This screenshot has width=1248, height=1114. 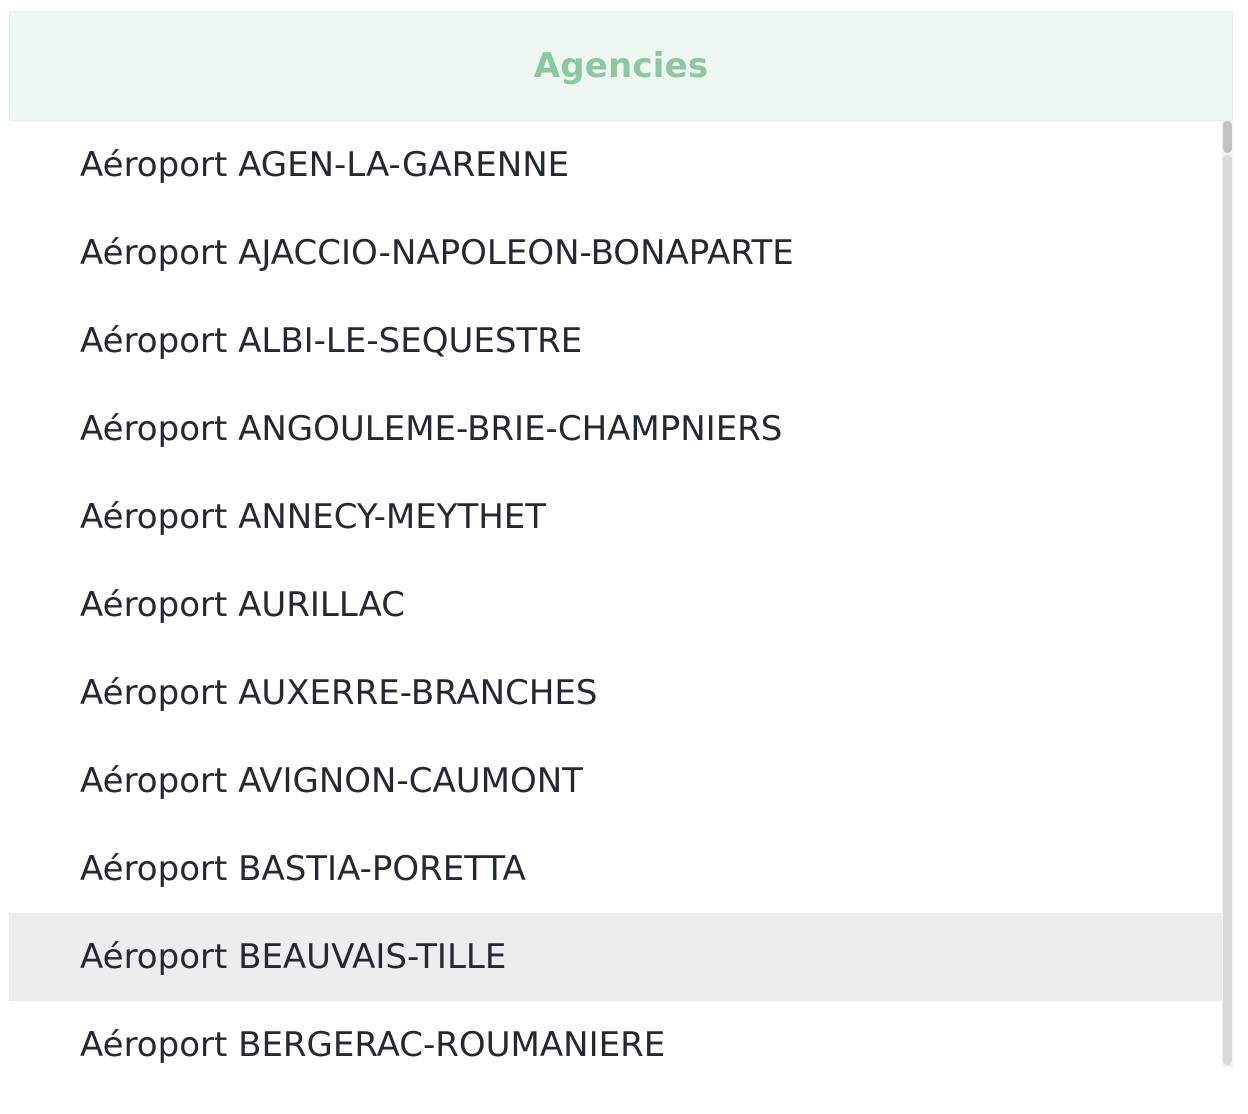 What do you see at coordinates (373, 1045) in the screenshot?
I see `list-item-label: Aéroport BERGERAC-ROUMANIERE` at bounding box center [373, 1045].